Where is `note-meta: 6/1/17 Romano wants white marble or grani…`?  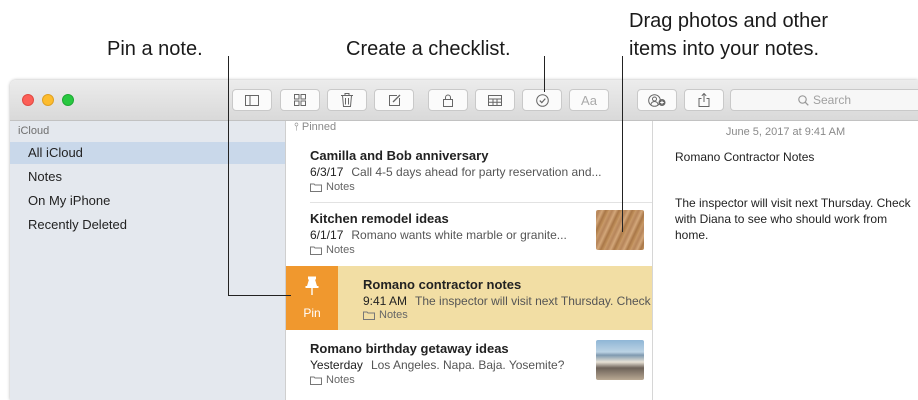
note-meta: 6/1/17 Romano wants white marble or grani… is located at coordinates (438, 235).